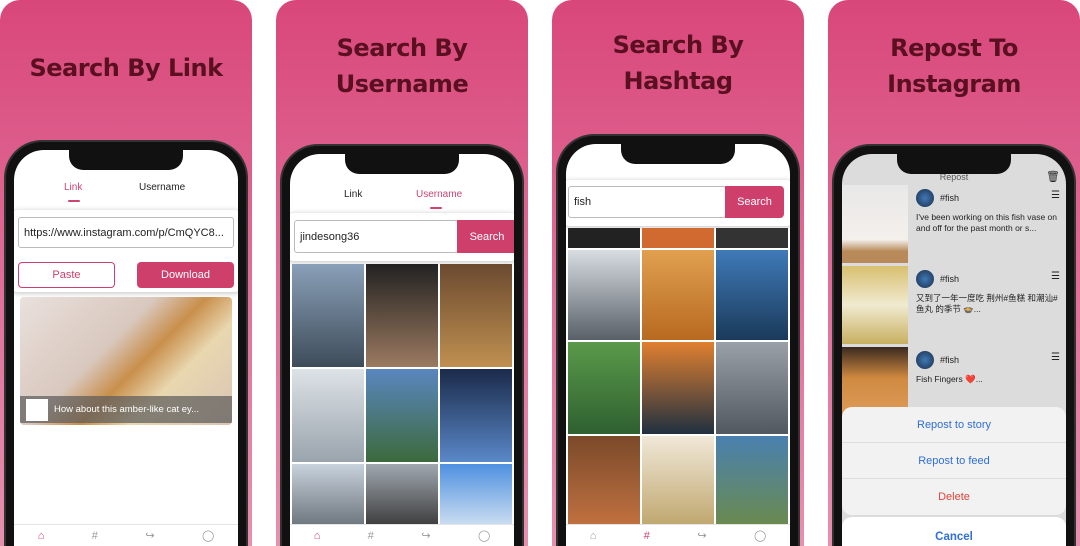  I want to click on repost-to-story-button: Repost to story, so click(954, 425).